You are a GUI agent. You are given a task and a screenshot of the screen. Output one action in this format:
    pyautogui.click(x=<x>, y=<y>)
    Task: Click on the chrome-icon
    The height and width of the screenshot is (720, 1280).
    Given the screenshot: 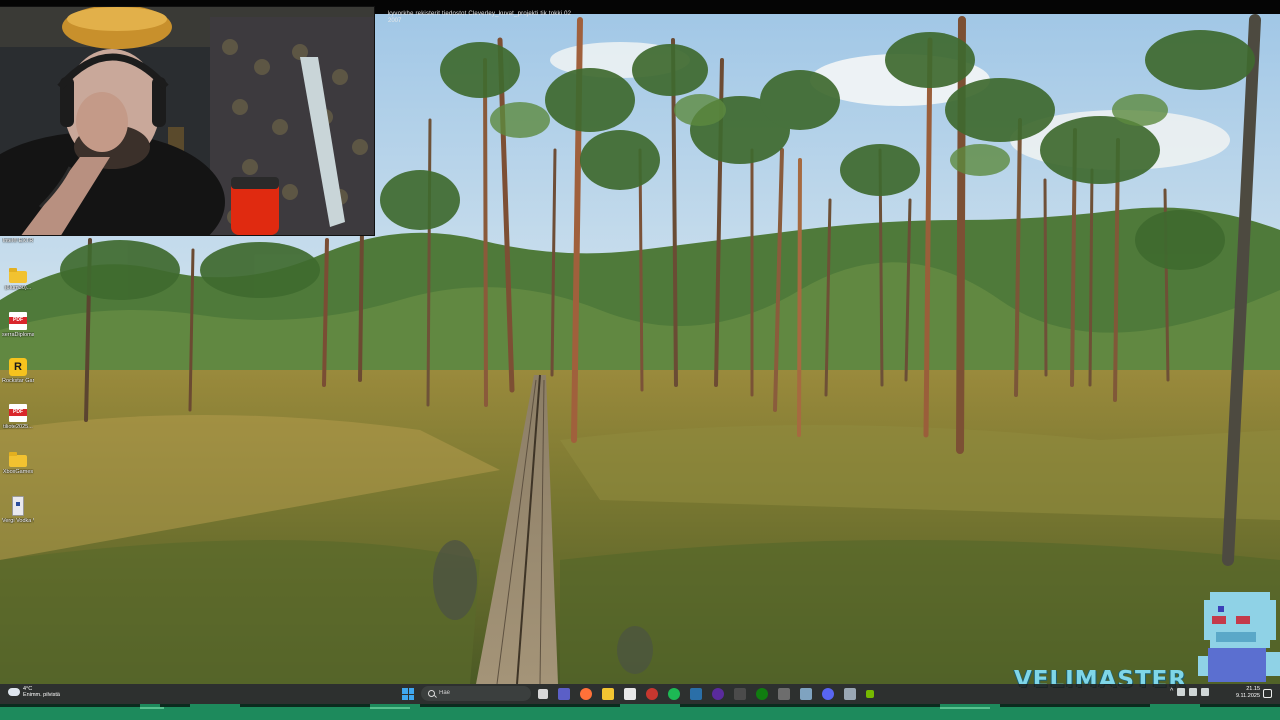 What is the action you would take?
    pyautogui.click(x=652, y=694)
    